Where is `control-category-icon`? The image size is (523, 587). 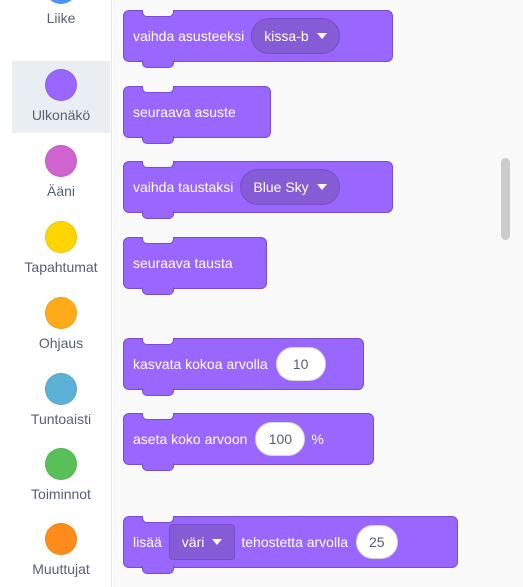 control-category-icon is located at coordinates (61, 313).